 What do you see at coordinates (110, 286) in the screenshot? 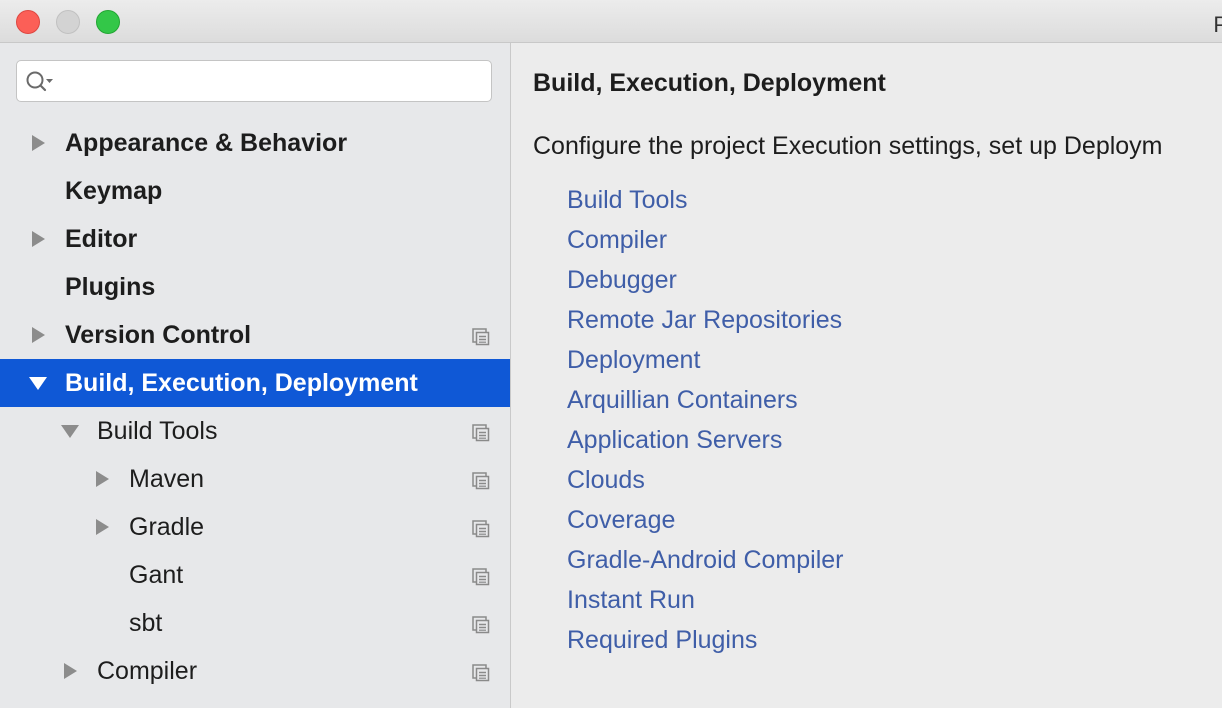
I see `sidebar-item-label: Plugins` at bounding box center [110, 286].